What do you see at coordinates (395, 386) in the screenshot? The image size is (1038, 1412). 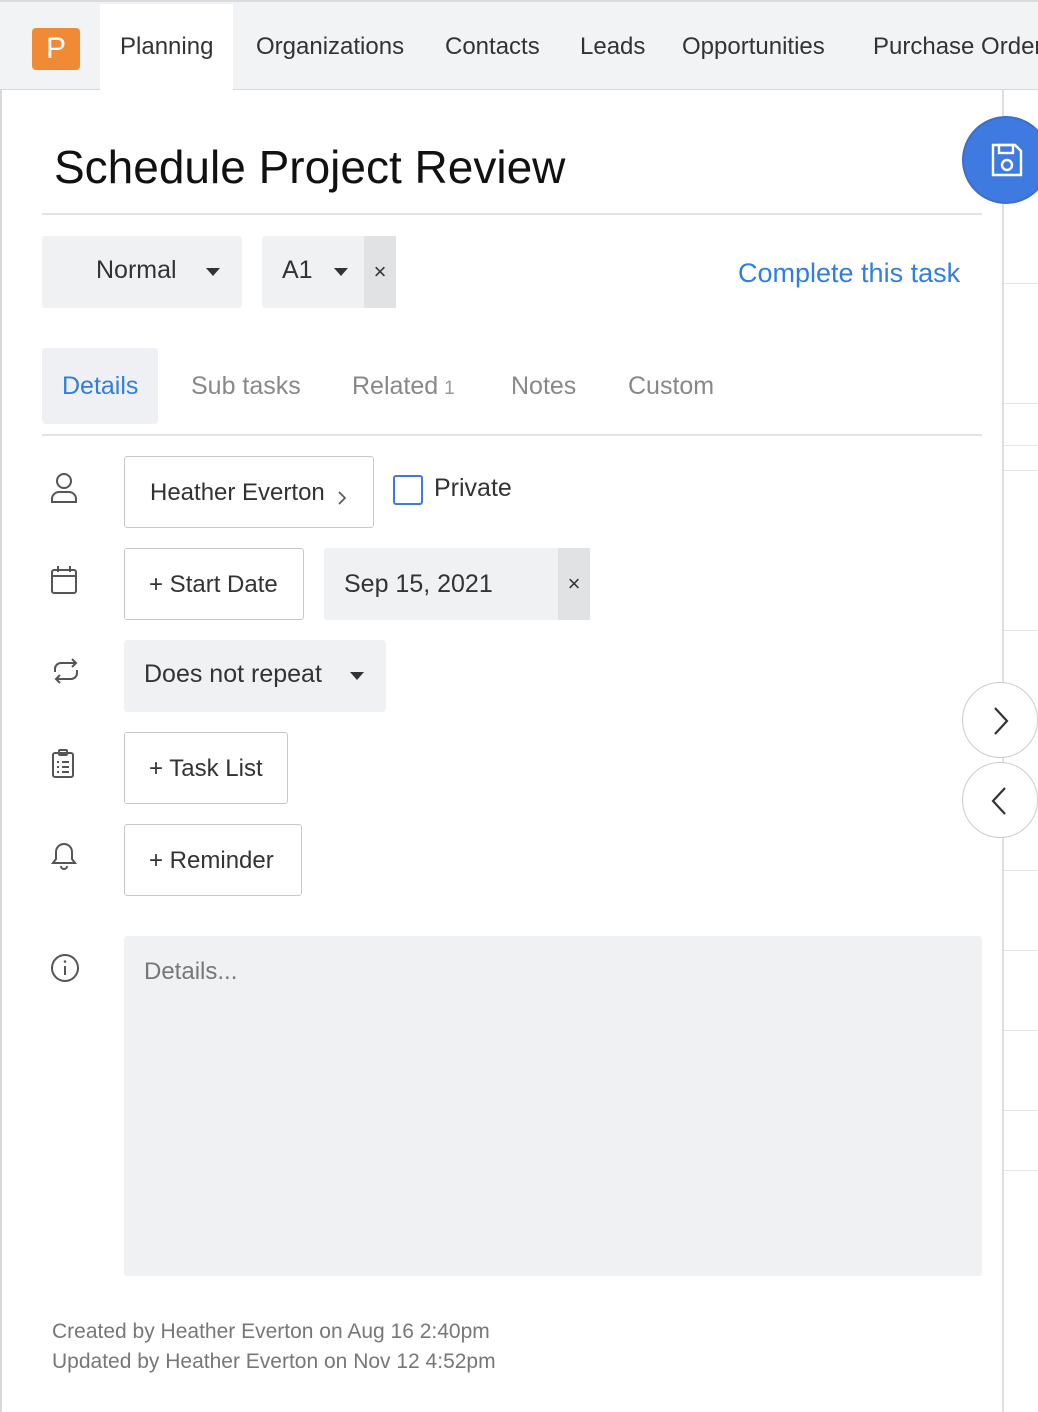 I see `tab-related-label: Related` at bounding box center [395, 386].